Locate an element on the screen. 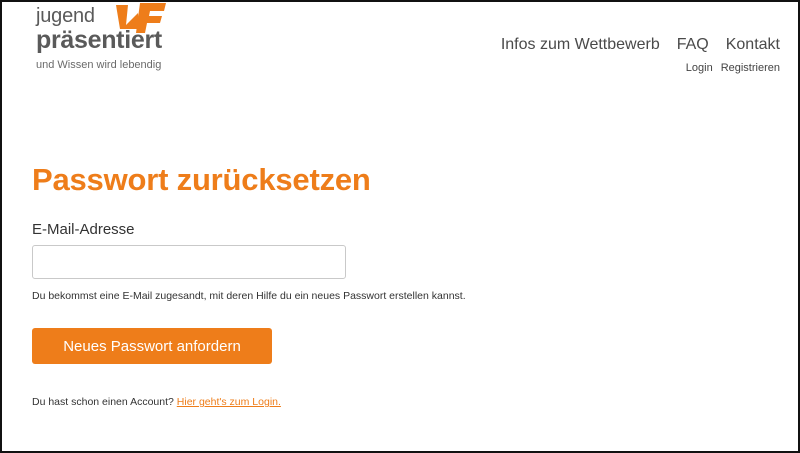 This screenshot has width=800, height=453. email-field is located at coordinates (189, 262).